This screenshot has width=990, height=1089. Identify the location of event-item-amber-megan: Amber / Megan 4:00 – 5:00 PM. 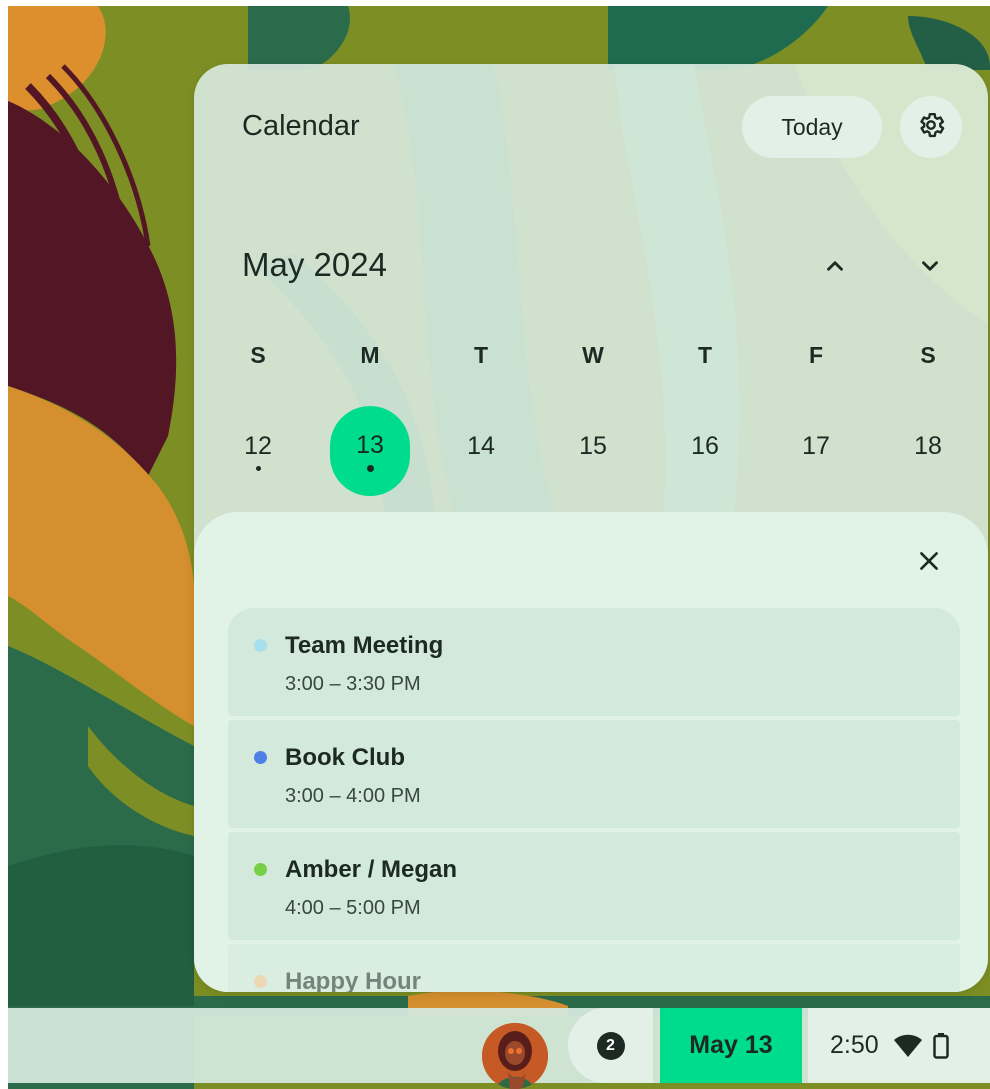
(594, 886).